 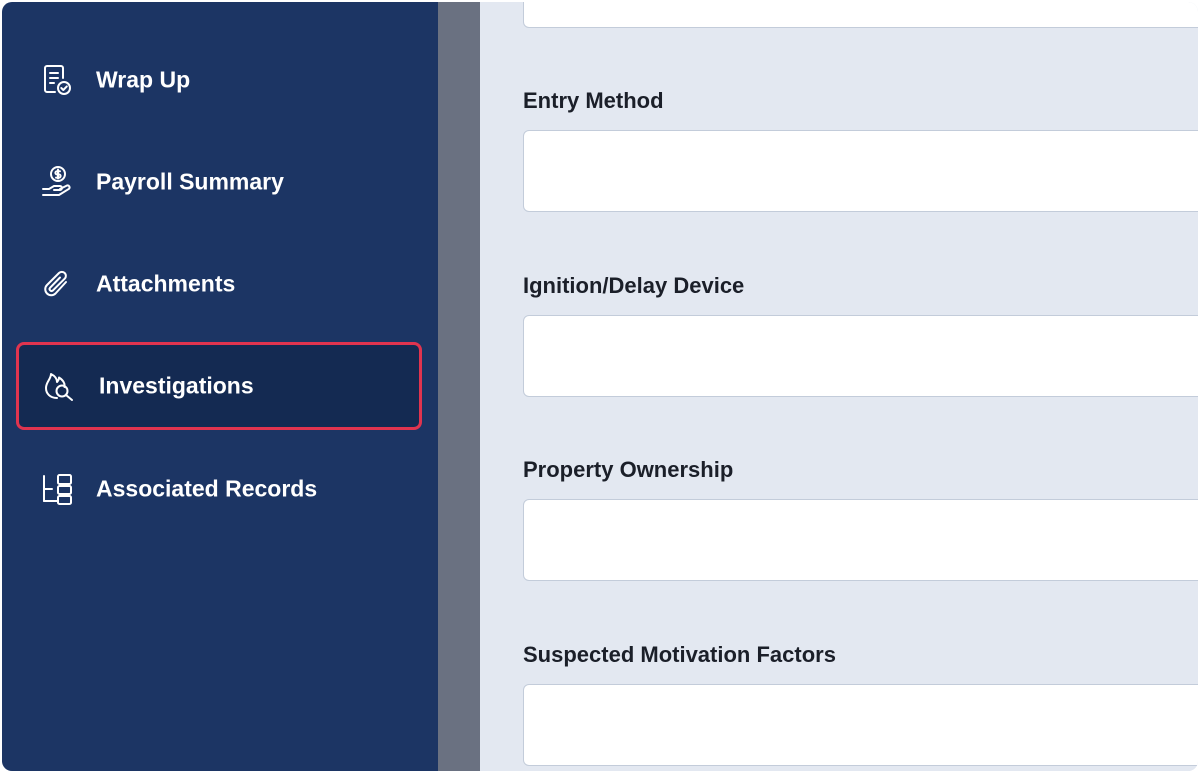 What do you see at coordinates (207, 488) in the screenshot?
I see `sidebar-item-label: Associated Records` at bounding box center [207, 488].